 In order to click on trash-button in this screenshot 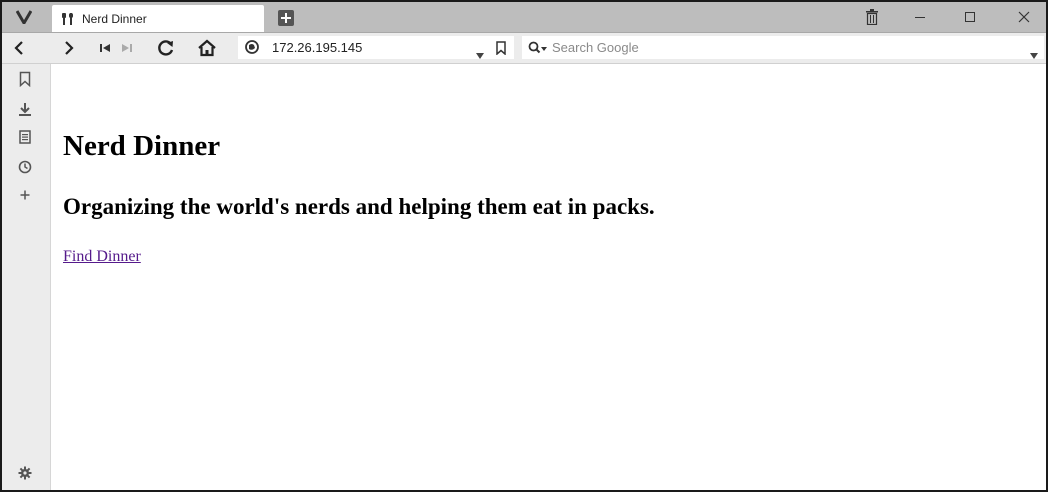, I will do `click(872, 17)`.